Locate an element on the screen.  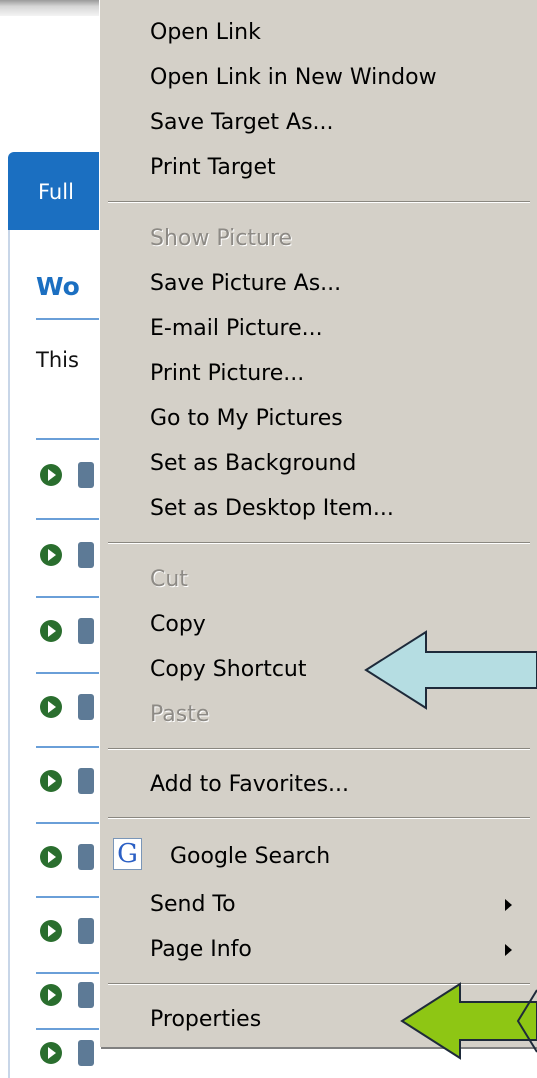
panel-border is located at coordinates (9, 654).